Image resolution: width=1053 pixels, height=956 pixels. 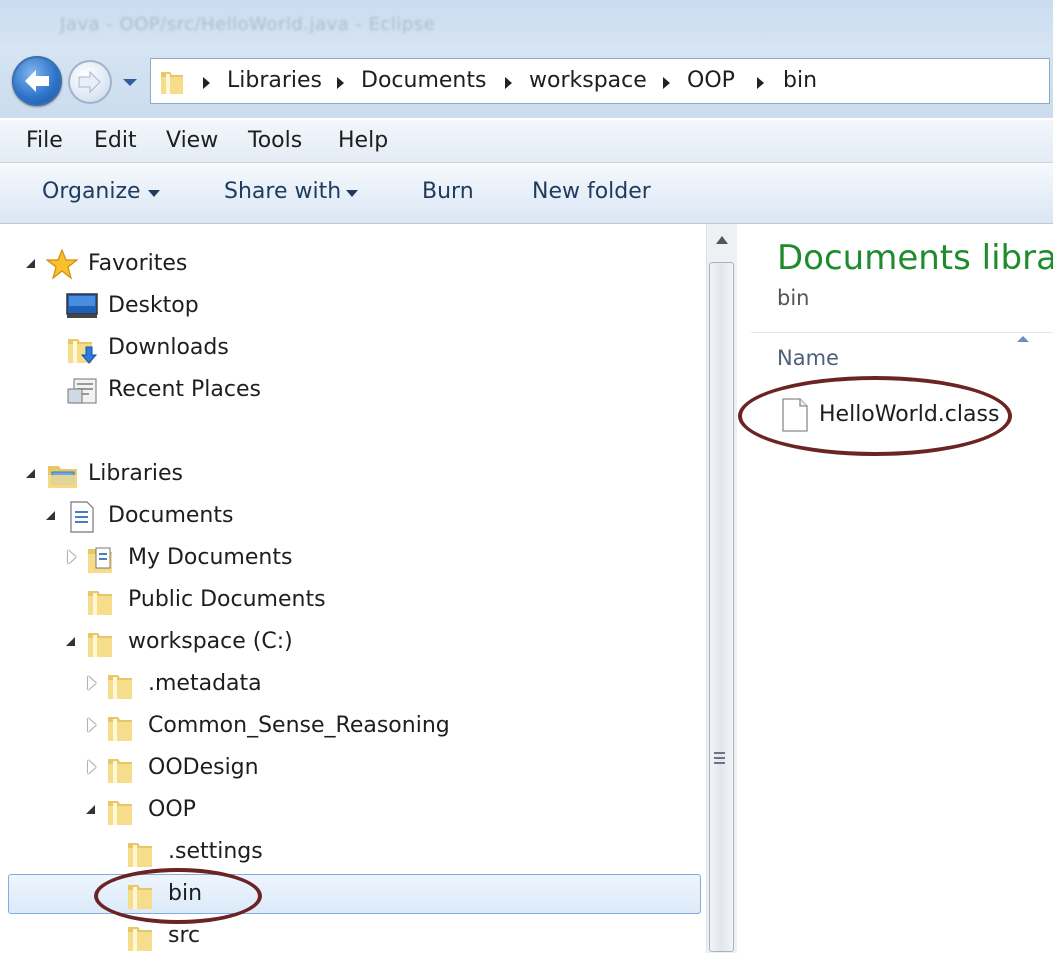 I want to click on tree-item-documents: Documents, so click(x=350, y=516).